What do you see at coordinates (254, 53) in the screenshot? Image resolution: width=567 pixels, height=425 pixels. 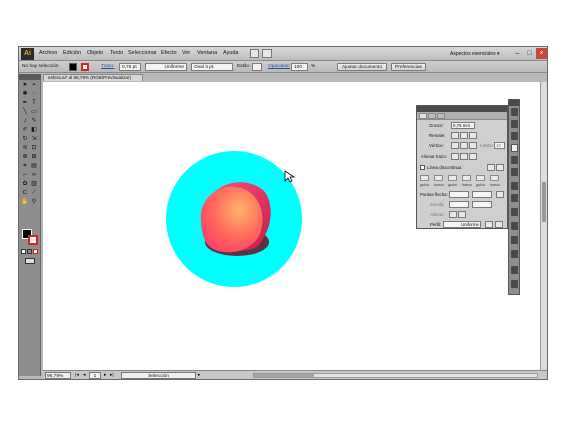 I see `bridge-icon` at bounding box center [254, 53].